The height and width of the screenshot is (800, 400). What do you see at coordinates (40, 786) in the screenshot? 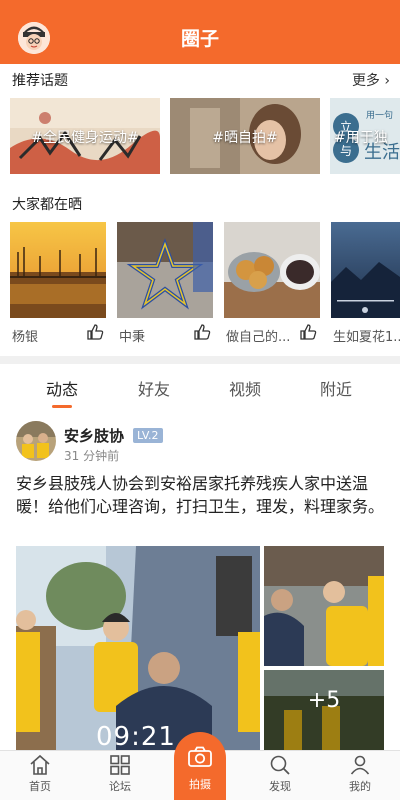
I see `tabbar-label: 首页` at bounding box center [40, 786].